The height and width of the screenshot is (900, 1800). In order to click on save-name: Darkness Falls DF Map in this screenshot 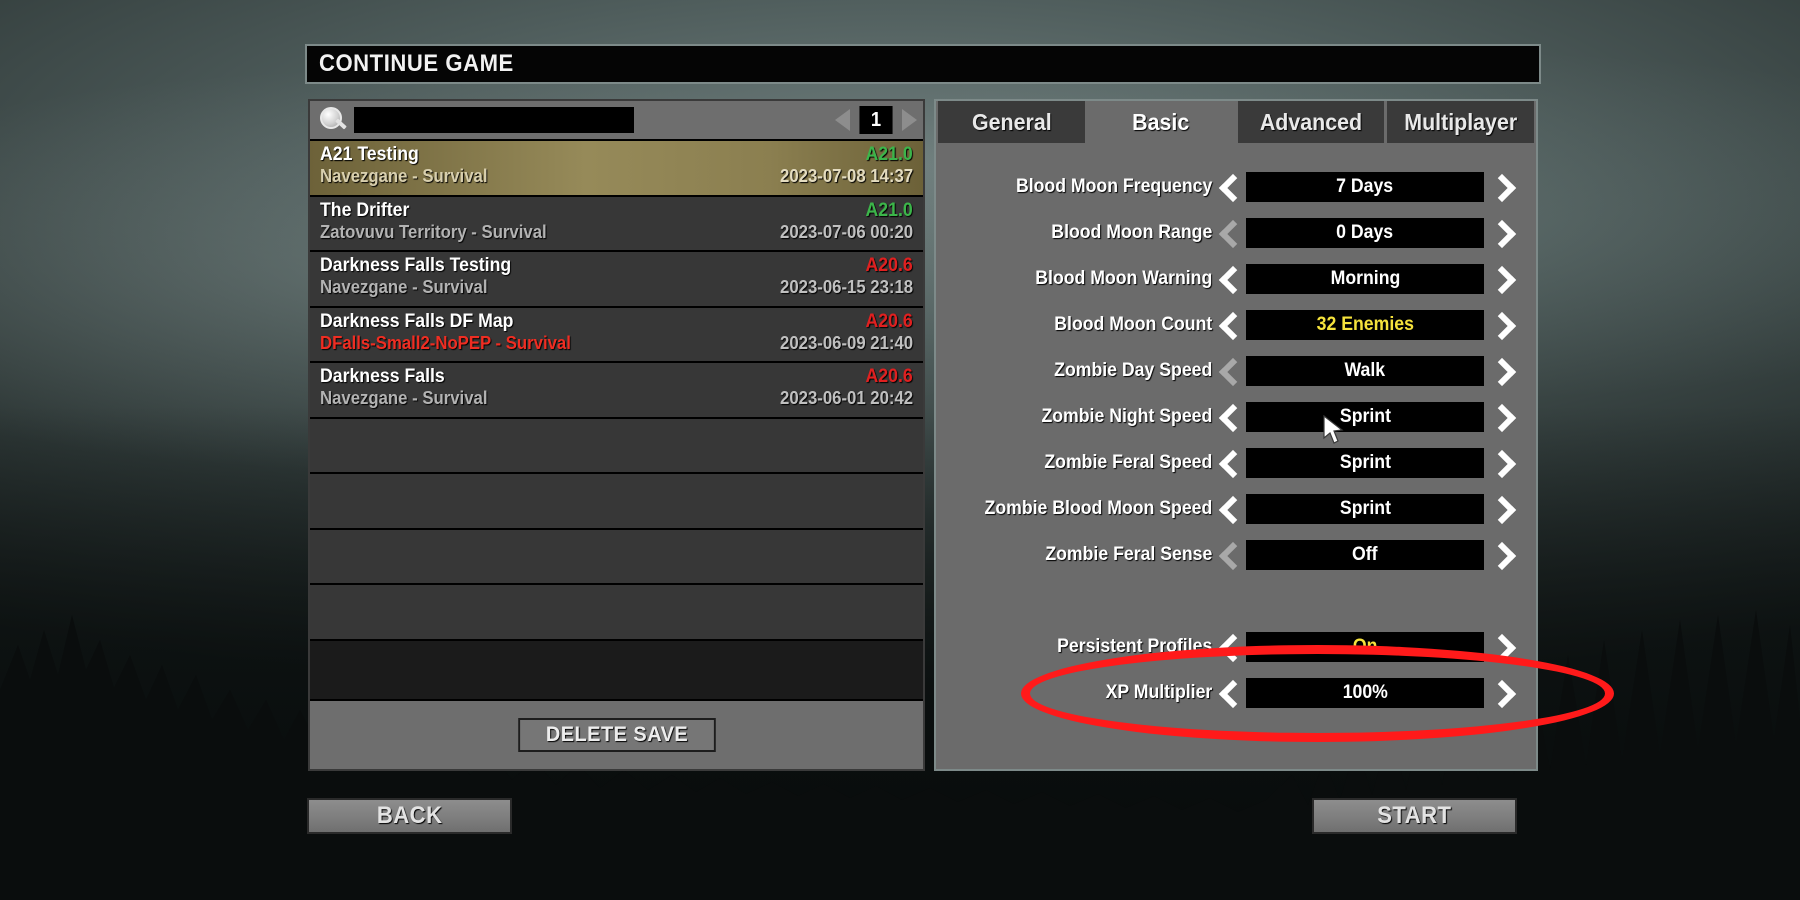, I will do `click(417, 321)`.